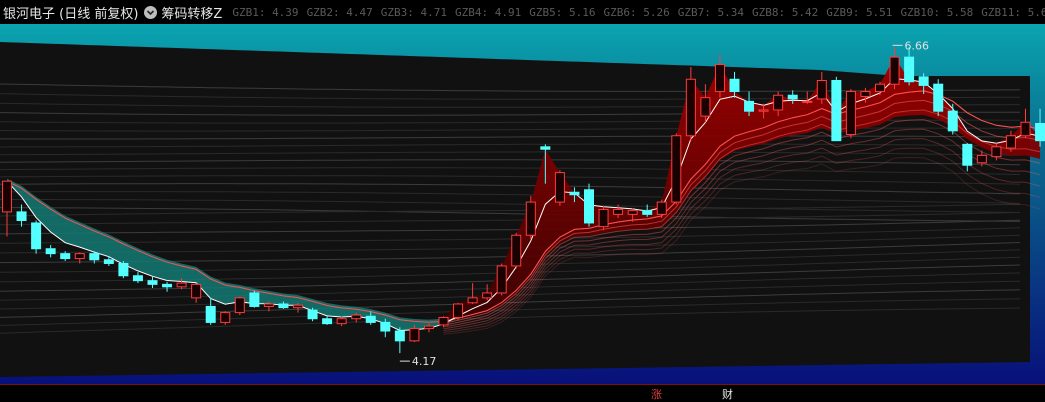 The image size is (1045, 402). Describe the element at coordinates (917, 45) in the screenshot. I see `high-price-label: 6.66` at that location.